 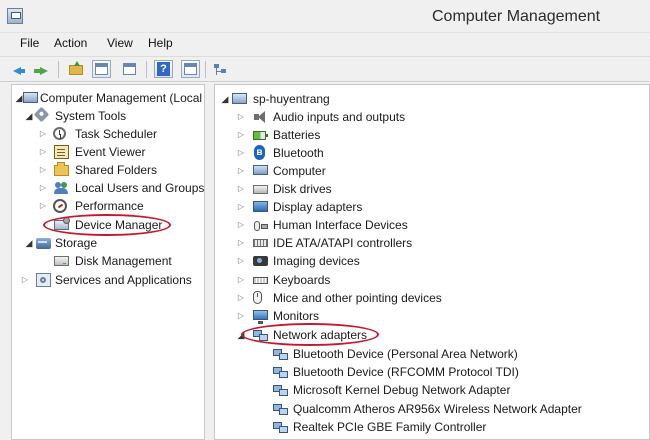 What do you see at coordinates (406, 372) in the screenshot?
I see `network-adapter-label: Bluetooth Device (RFCOMM Protocol TDI)` at bounding box center [406, 372].